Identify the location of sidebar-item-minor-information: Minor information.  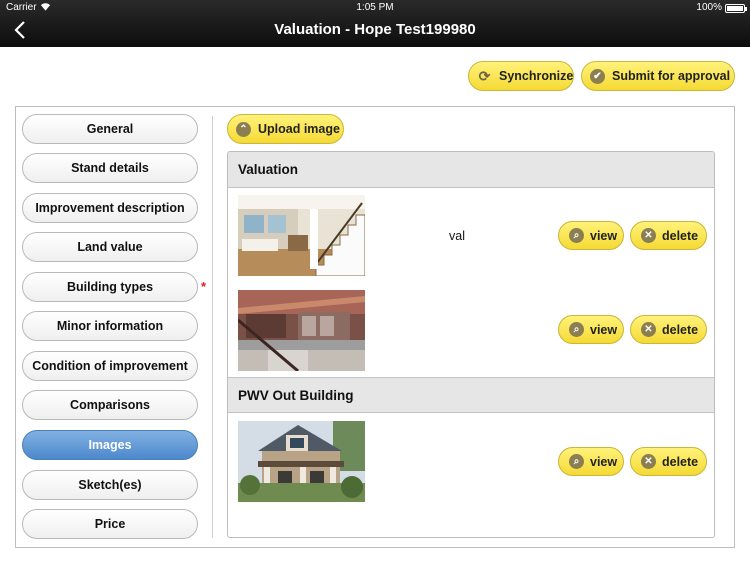
(110, 326).